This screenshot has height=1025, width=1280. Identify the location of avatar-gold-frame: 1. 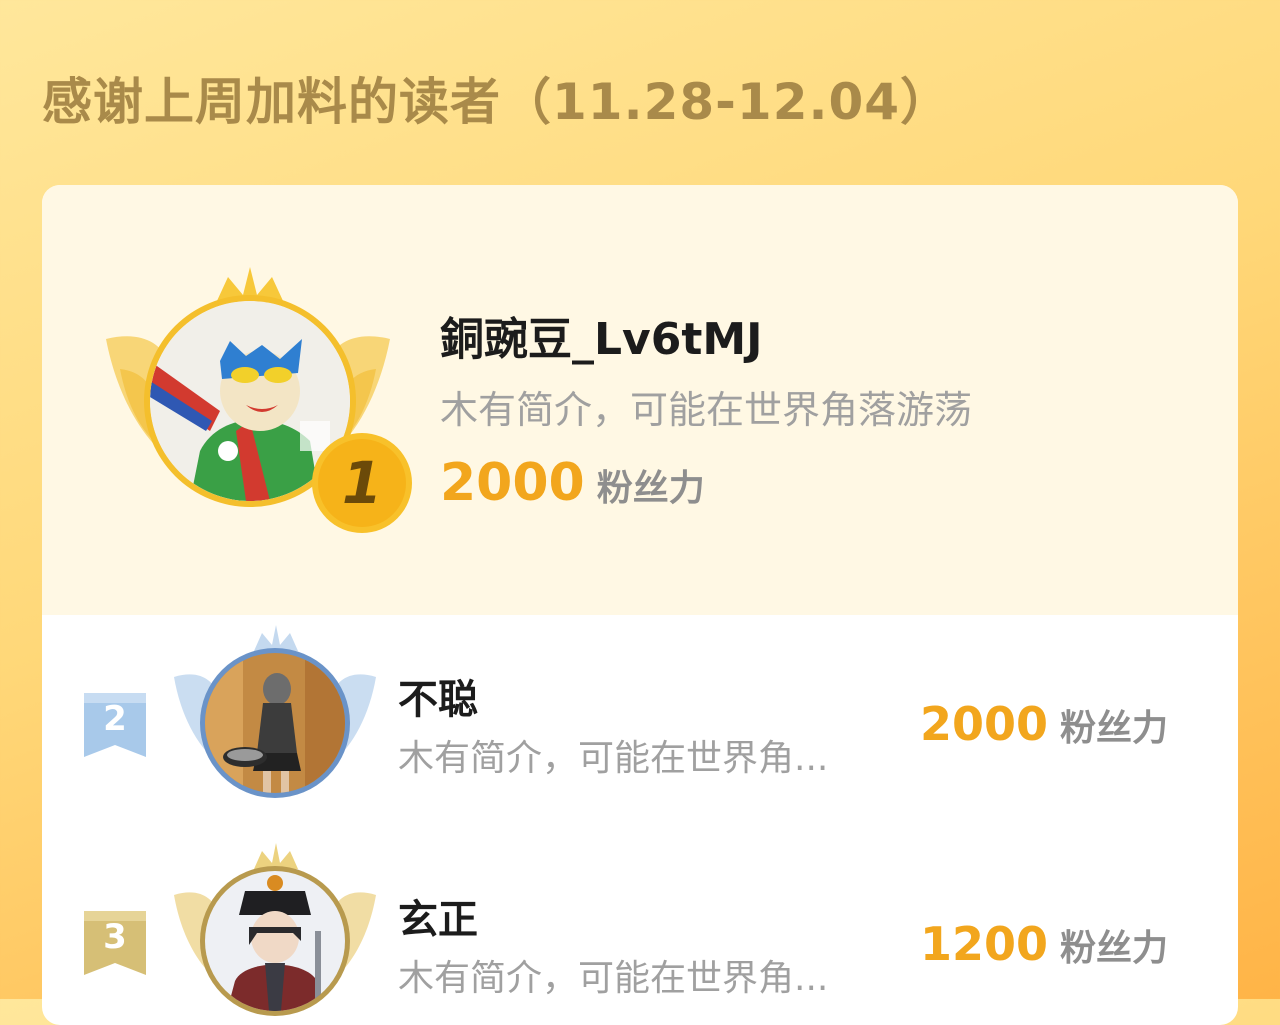
(255, 397).